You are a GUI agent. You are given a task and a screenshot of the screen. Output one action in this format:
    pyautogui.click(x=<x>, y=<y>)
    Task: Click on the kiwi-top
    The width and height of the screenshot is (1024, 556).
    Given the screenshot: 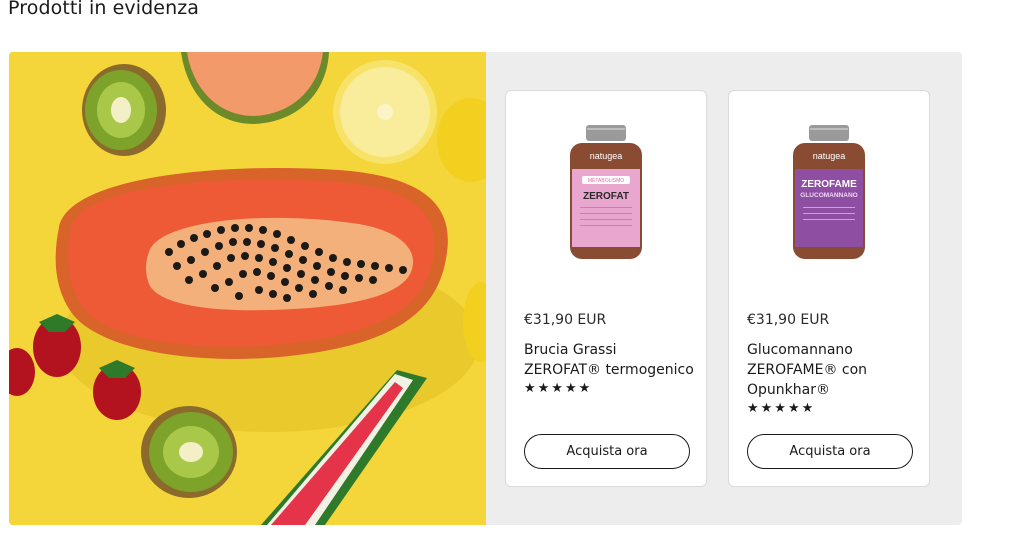 What is the action you would take?
    pyautogui.click(x=124, y=110)
    